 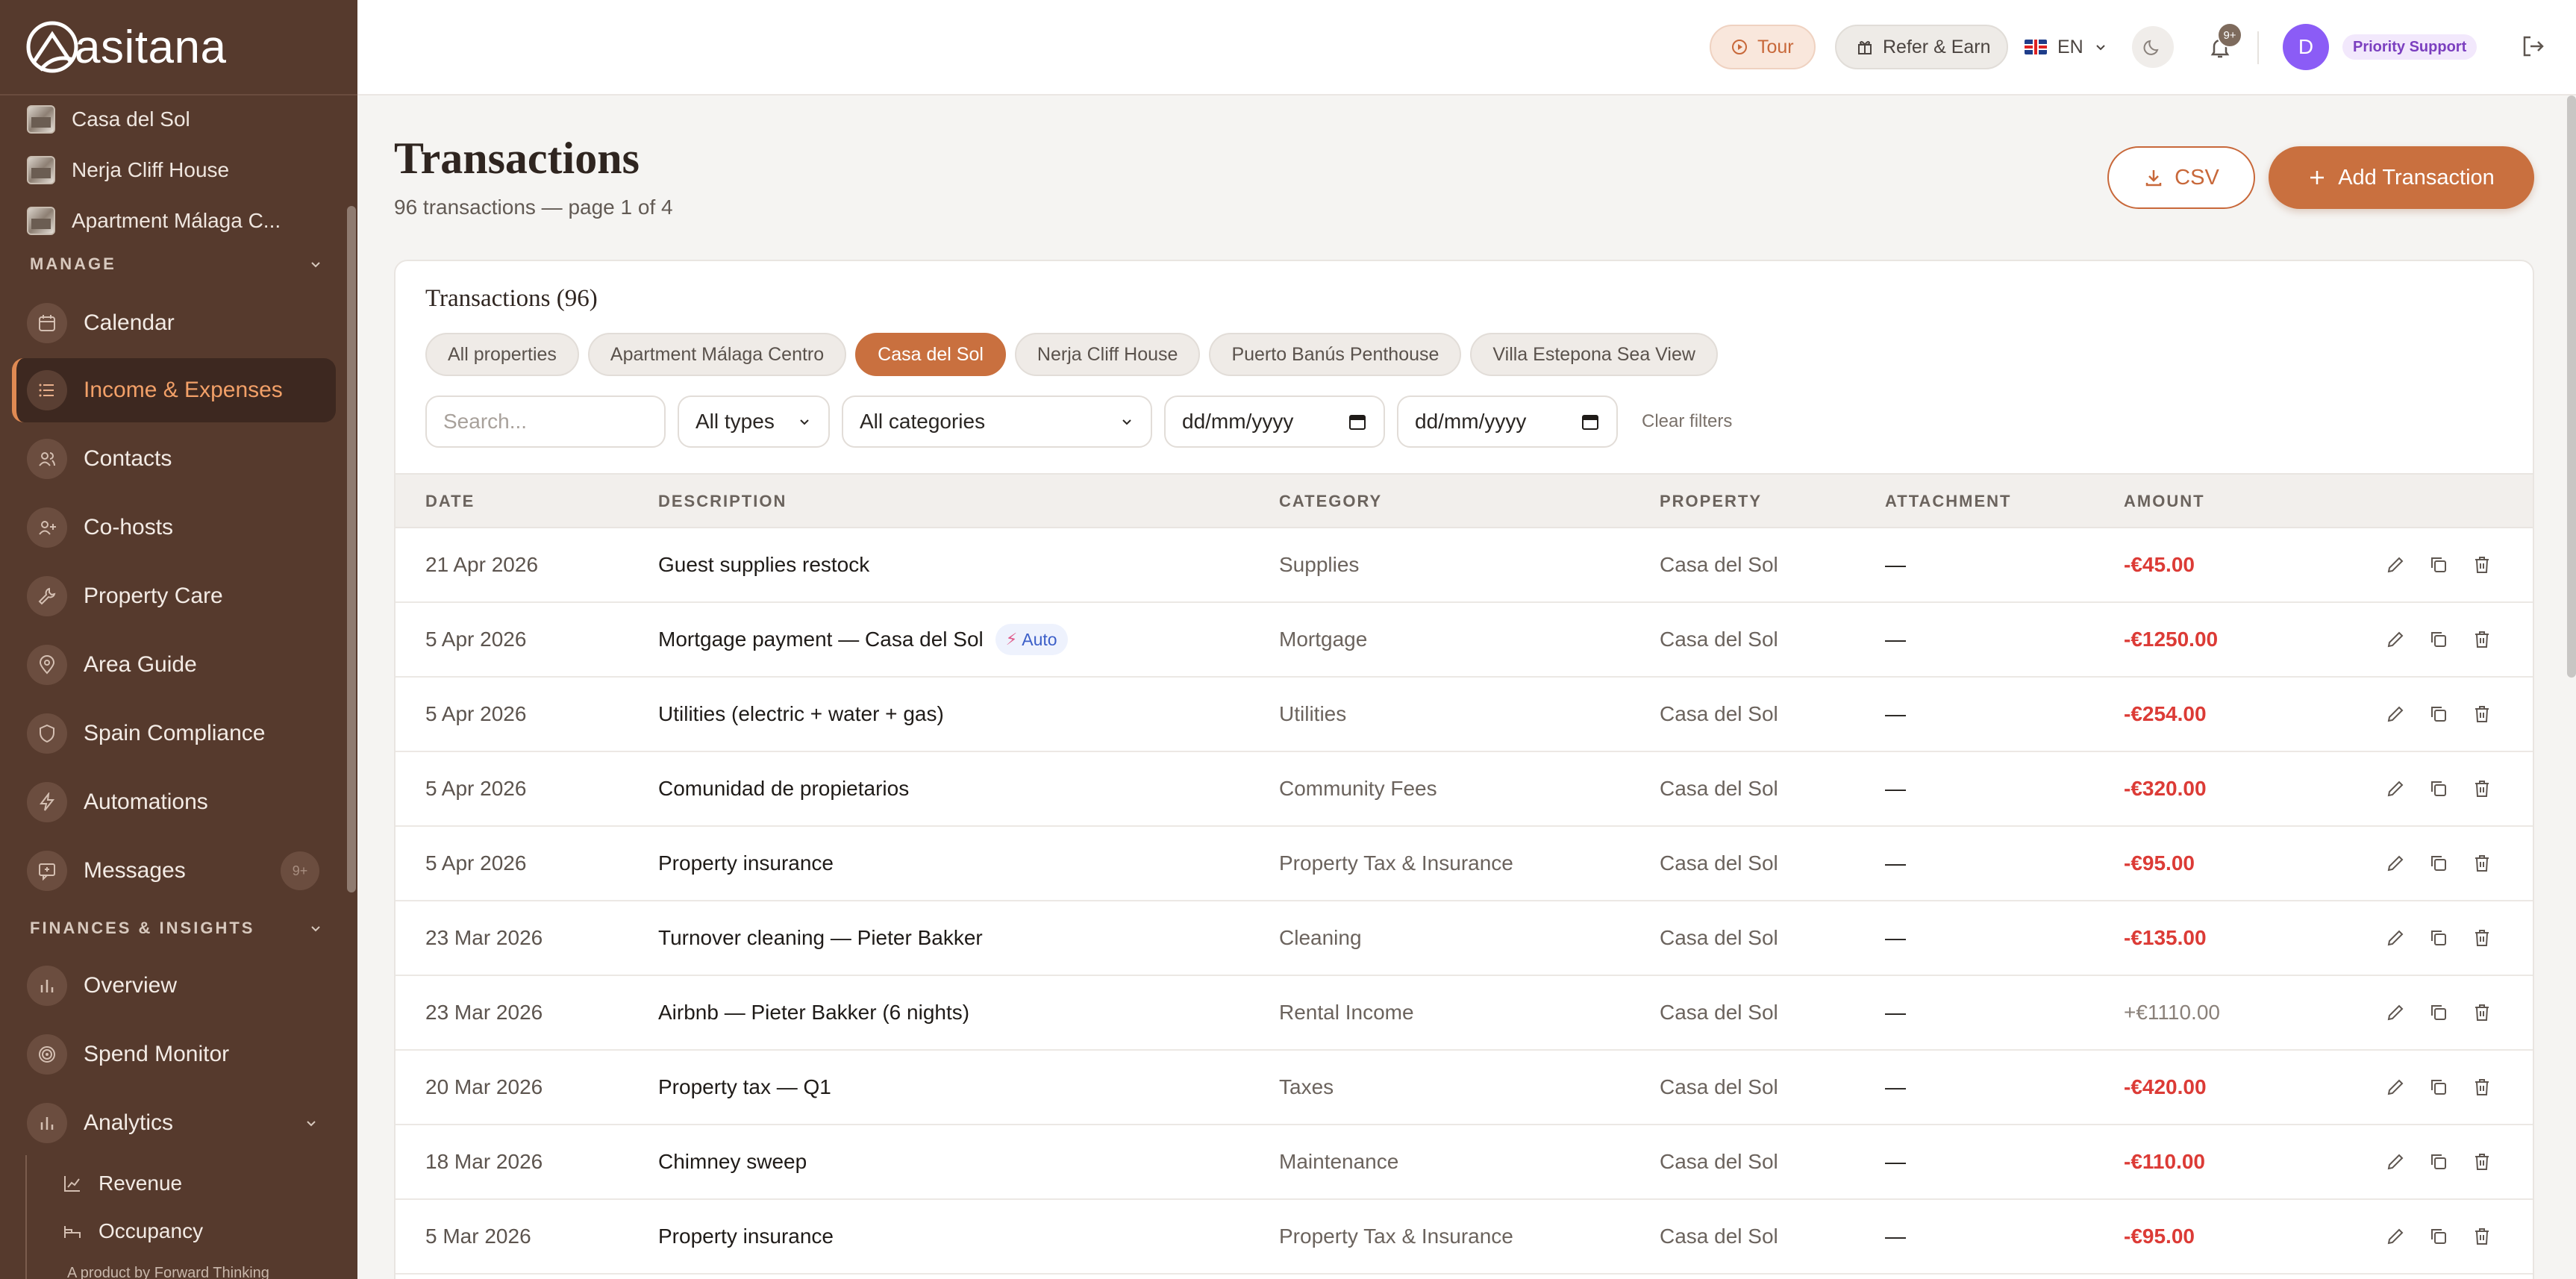 What do you see at coordinates (174, 459) in the screenshot?
I see `sidebar-item-contacts: Contacts` at bounding box center [174, 459].